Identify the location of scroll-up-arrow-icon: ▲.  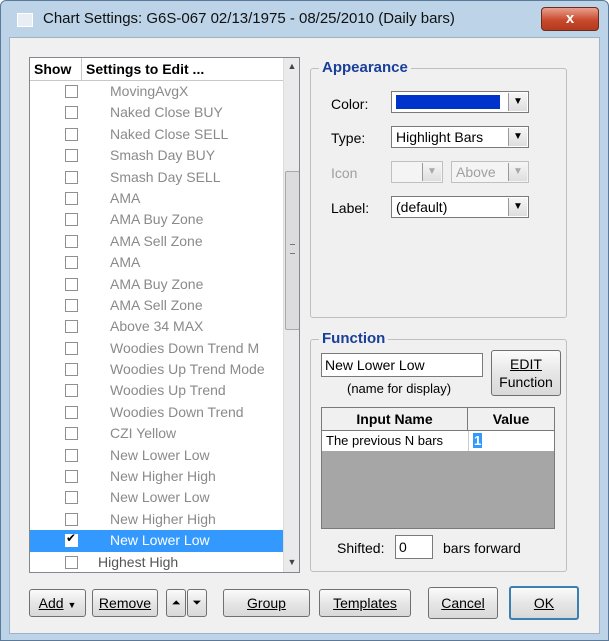
(291, 66).